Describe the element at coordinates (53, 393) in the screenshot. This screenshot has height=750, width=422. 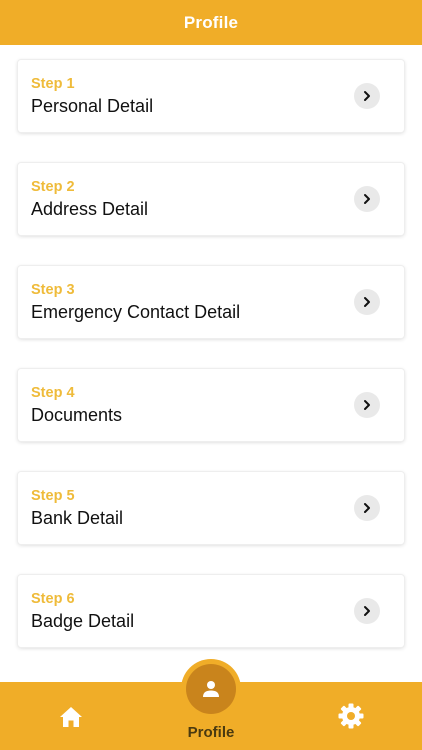
I see `step-label: Step 4` at that location.